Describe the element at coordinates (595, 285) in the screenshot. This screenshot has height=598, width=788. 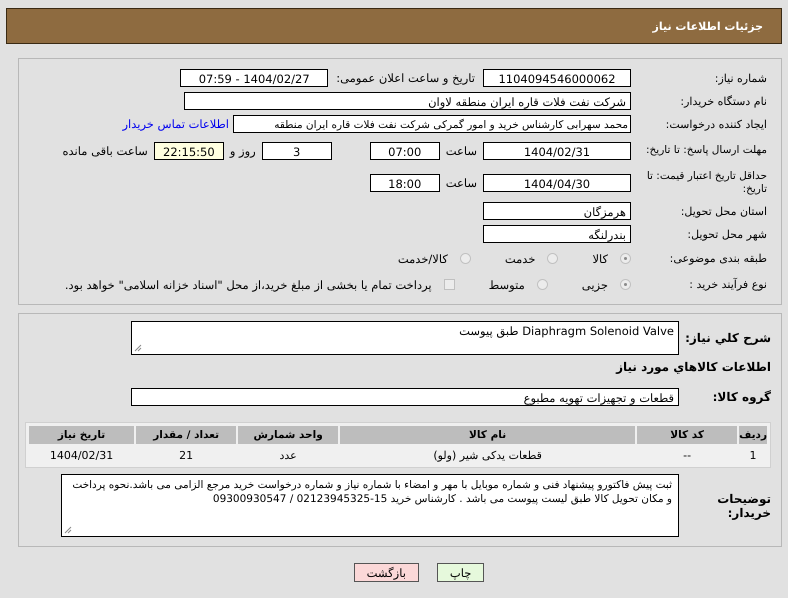
I see `option-label: جزیی` at that location.